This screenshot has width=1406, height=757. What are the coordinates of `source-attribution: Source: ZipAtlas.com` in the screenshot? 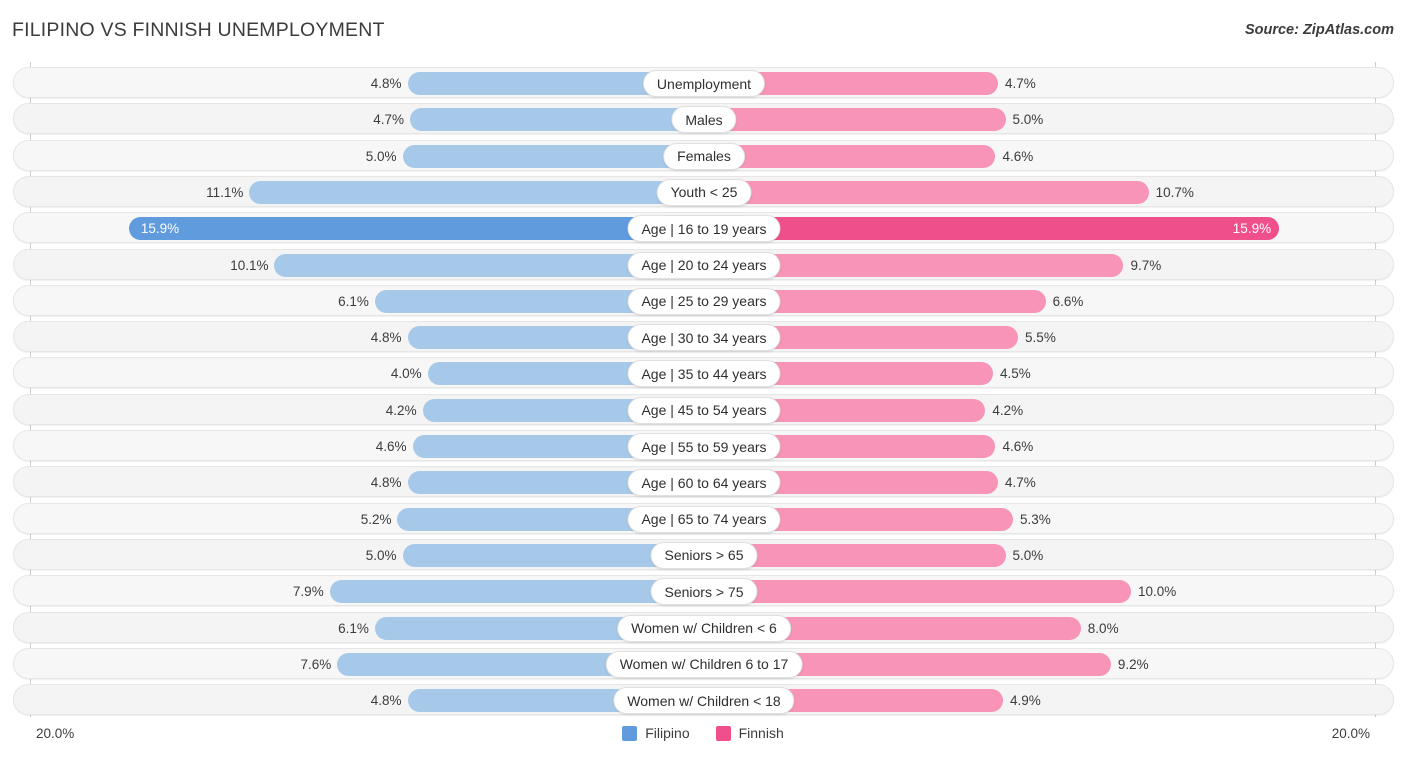 It's located at (1319, 30).